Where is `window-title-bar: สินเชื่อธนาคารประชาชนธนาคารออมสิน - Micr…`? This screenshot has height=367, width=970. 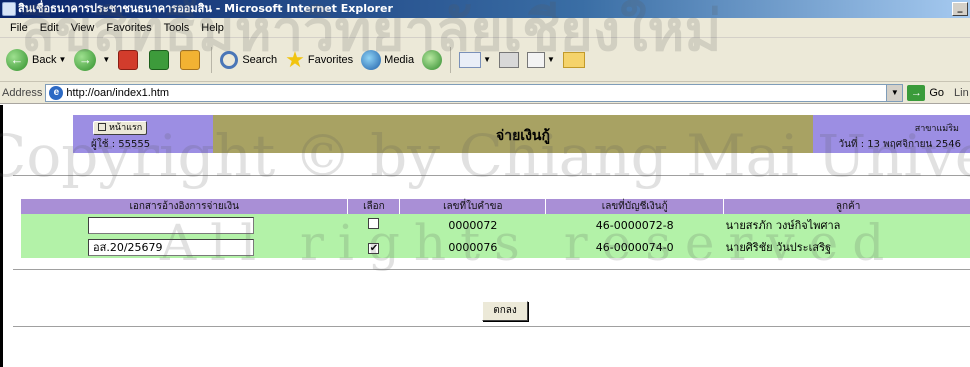 window-title-bar: สินเชื่อธนาคารประชาชนธนาคารออมสิน - Micr… is located at coordinates (485, 9).